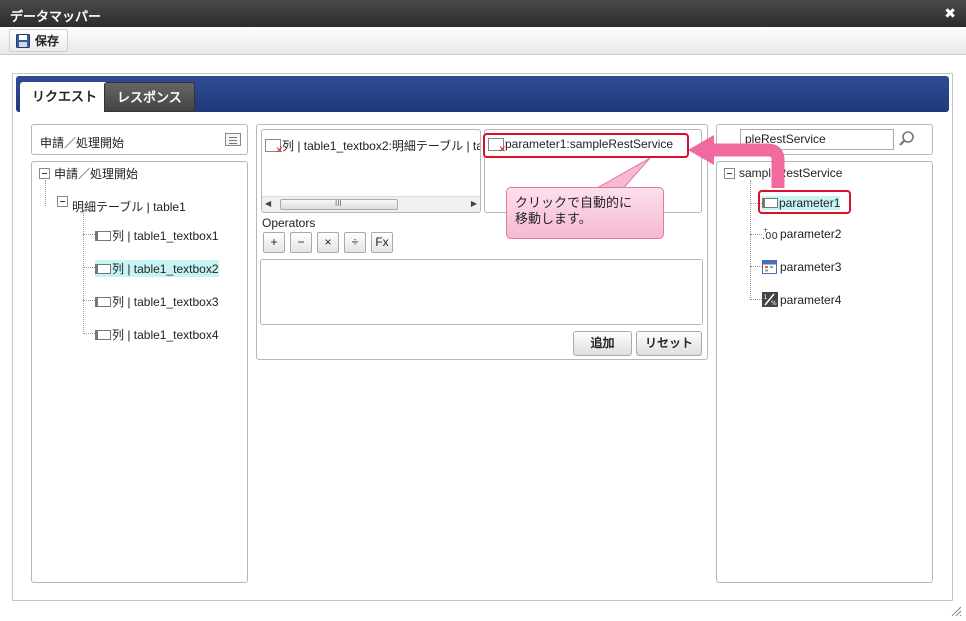 The width and height of the screenshot is (966, 621). Describe the element at coordinates (804, 202) in the screenshot. I see `parameter1-highlight` at that location.